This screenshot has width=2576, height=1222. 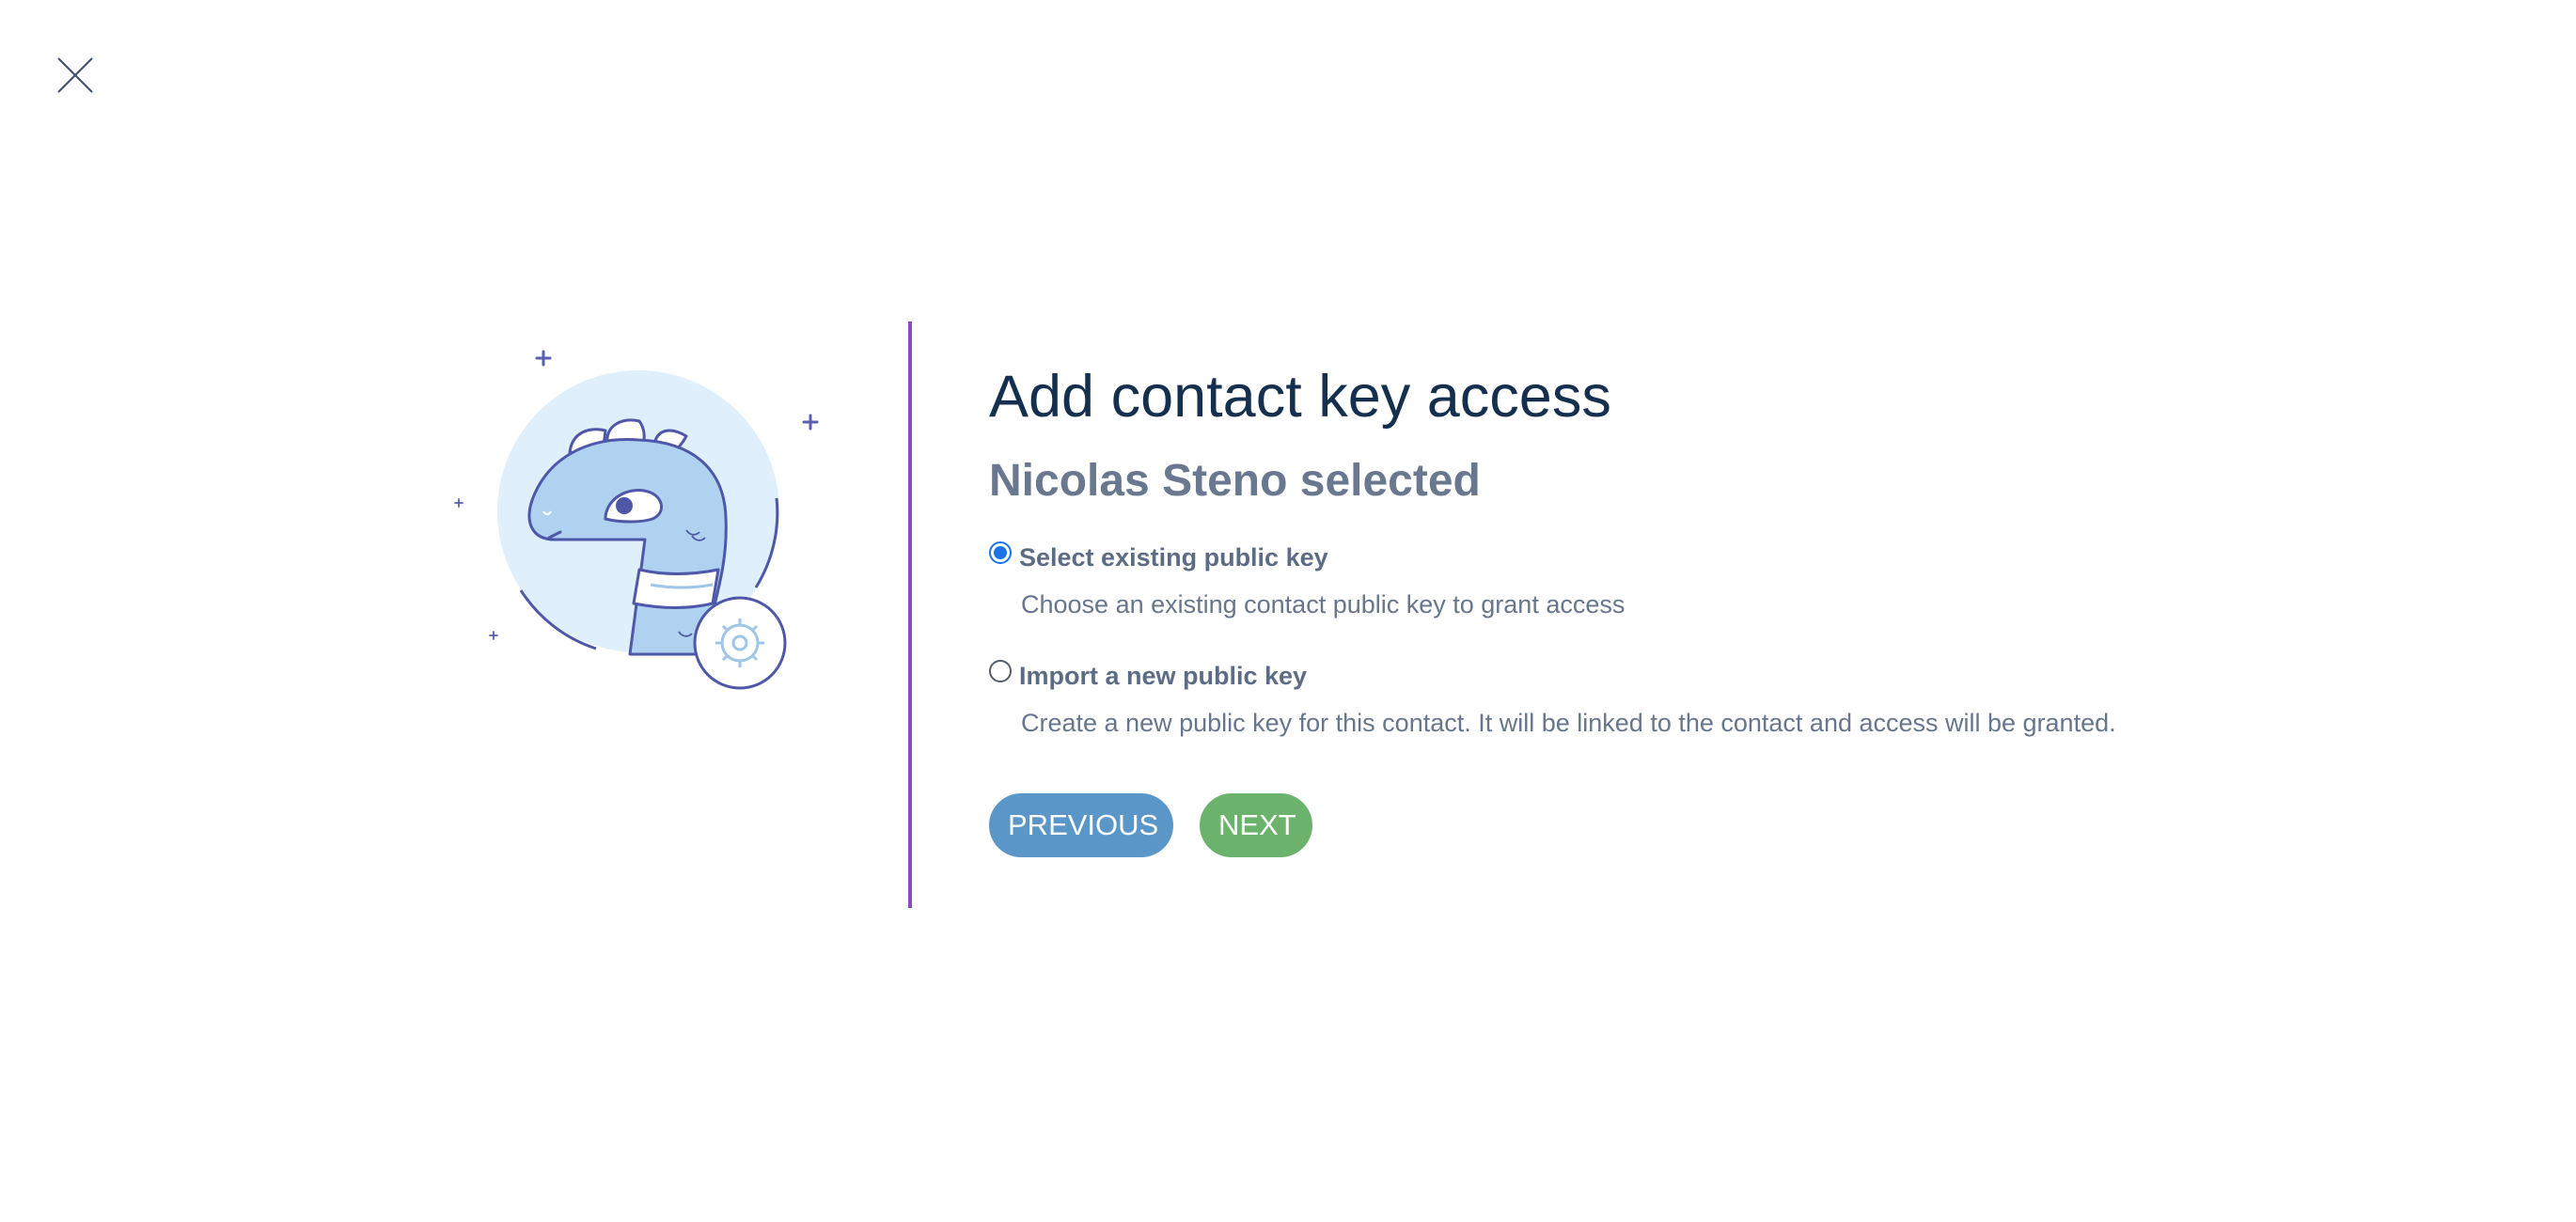 What do you see at coordinates (1723, 825) in the screenshot?
I see `button-row: PREVIOUS NEXT` at bounding box center [1723, 825].